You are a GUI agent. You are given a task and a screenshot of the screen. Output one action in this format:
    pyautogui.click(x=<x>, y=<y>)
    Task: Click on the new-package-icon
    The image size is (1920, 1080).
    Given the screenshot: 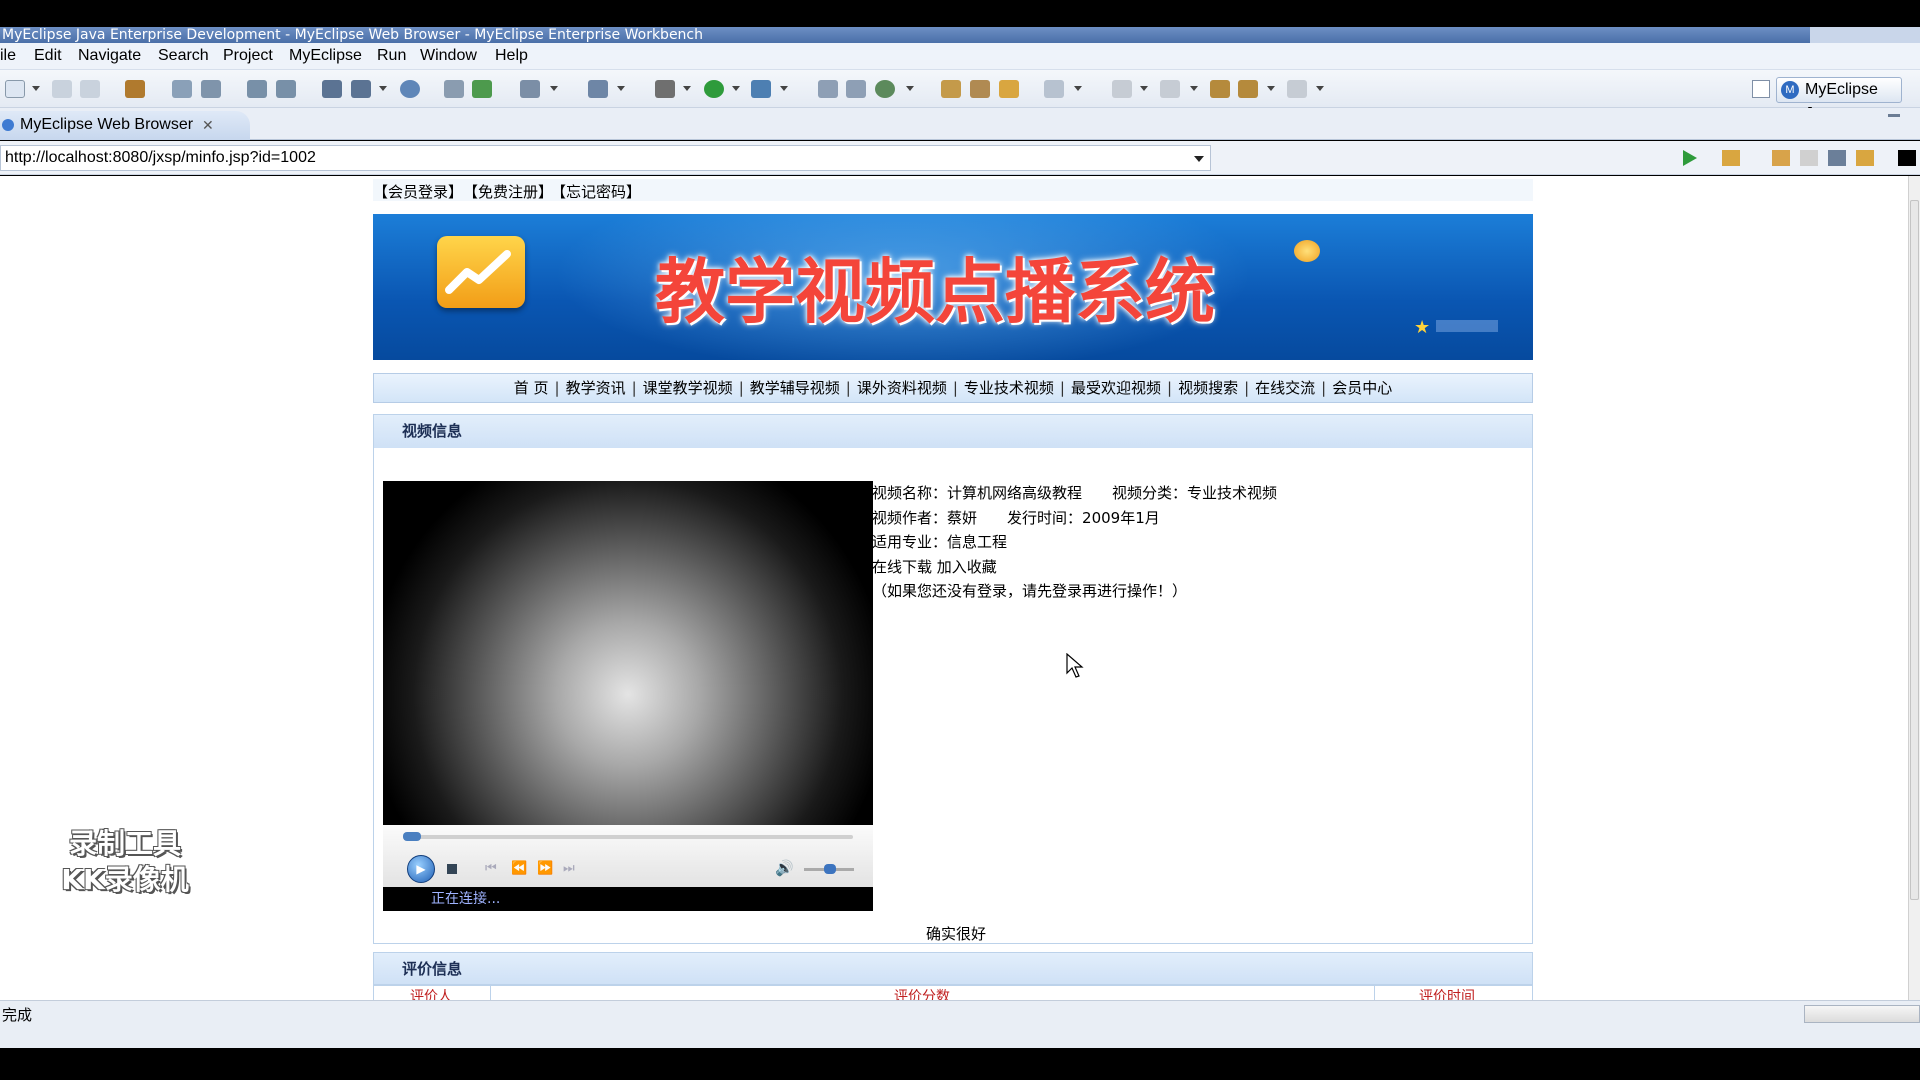 What is the action you would take?
    pyautogui.click(x=856, y=89)
    